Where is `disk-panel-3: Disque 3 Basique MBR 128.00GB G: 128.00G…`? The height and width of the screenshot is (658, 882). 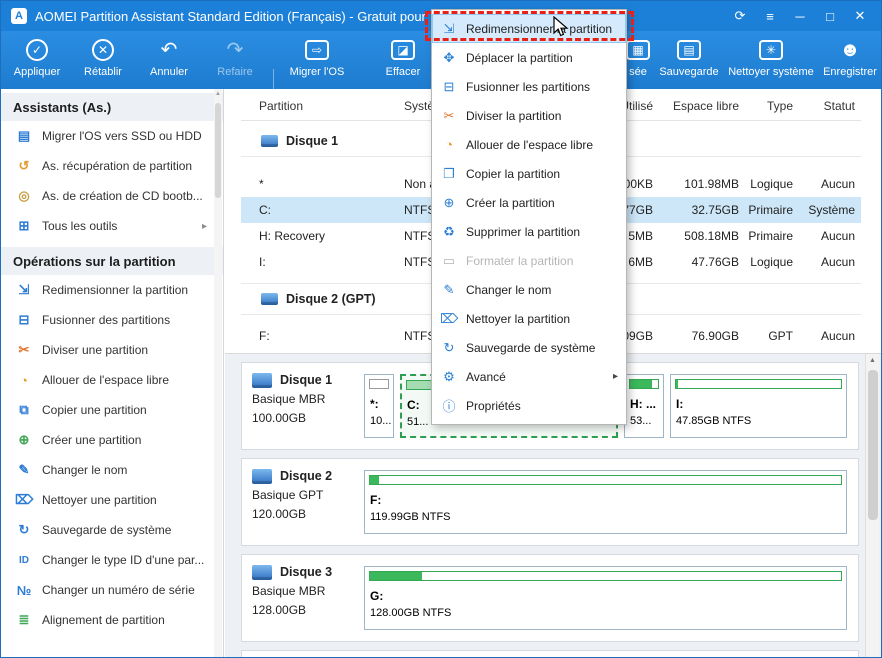
disk-panel-3: Disque 3 Basique MBR 128.00GB G: 128.00G… is located at coordinates (550, 598).